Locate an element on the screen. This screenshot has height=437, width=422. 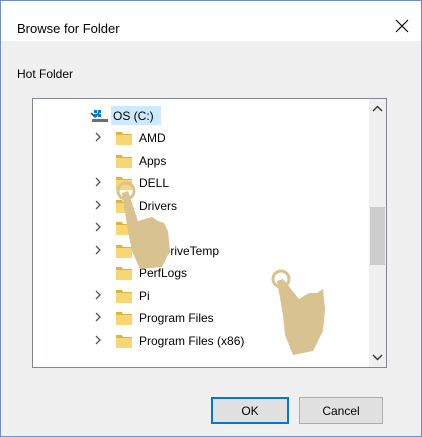
title-bar: Browse for Folder is located at coordinates (211, 21).